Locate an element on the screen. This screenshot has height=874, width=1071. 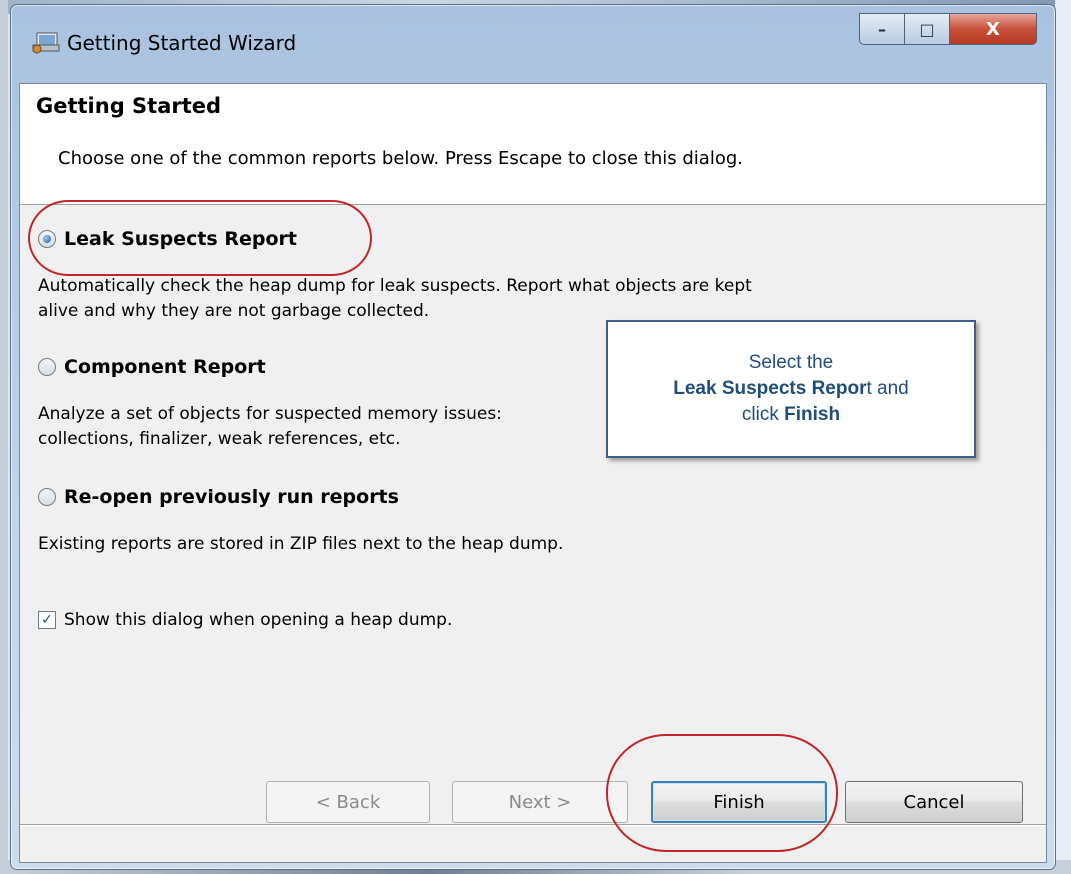
radio-component-report: Component Report is located at coordinates (152, 367).